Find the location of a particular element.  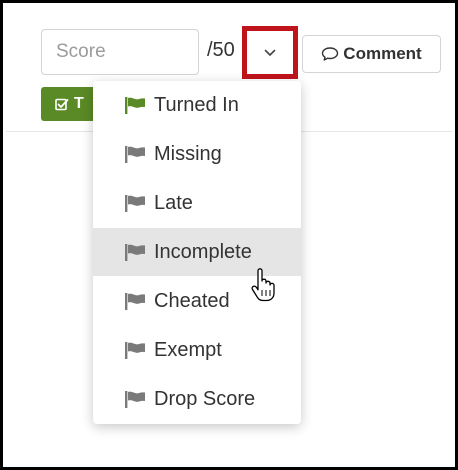

chevron-down-icon is located at coordinates (270, 53).